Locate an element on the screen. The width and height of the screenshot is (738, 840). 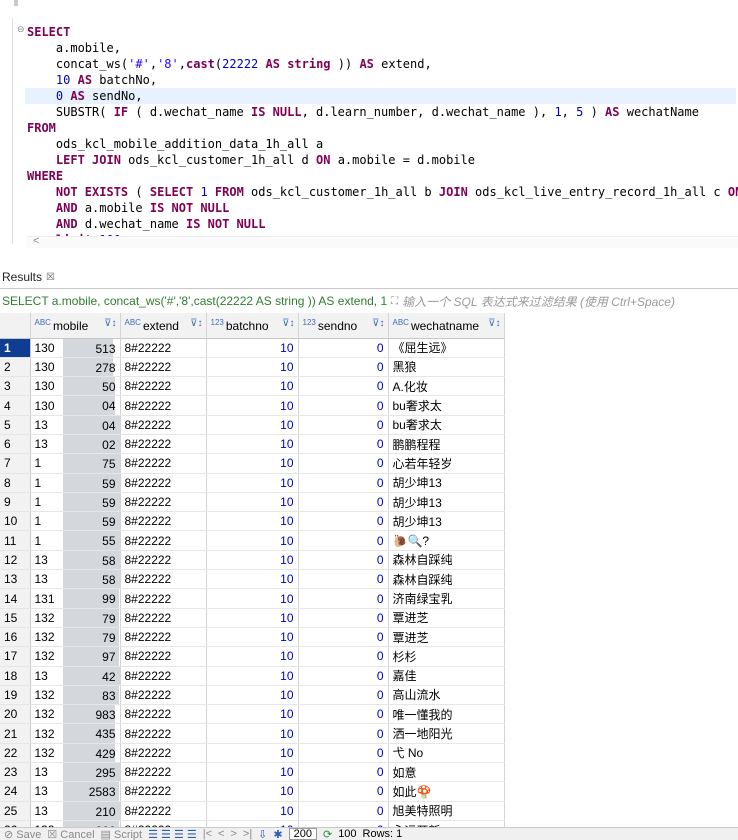
code-line: SELECT is located at coordinates (382, 32).